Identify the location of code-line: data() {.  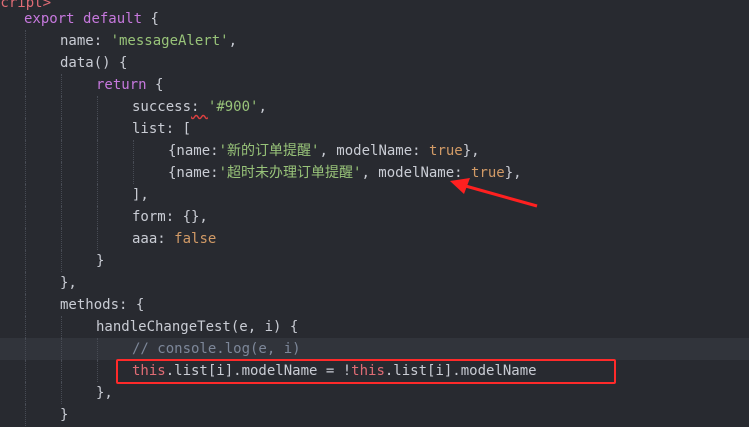
(374, 63).